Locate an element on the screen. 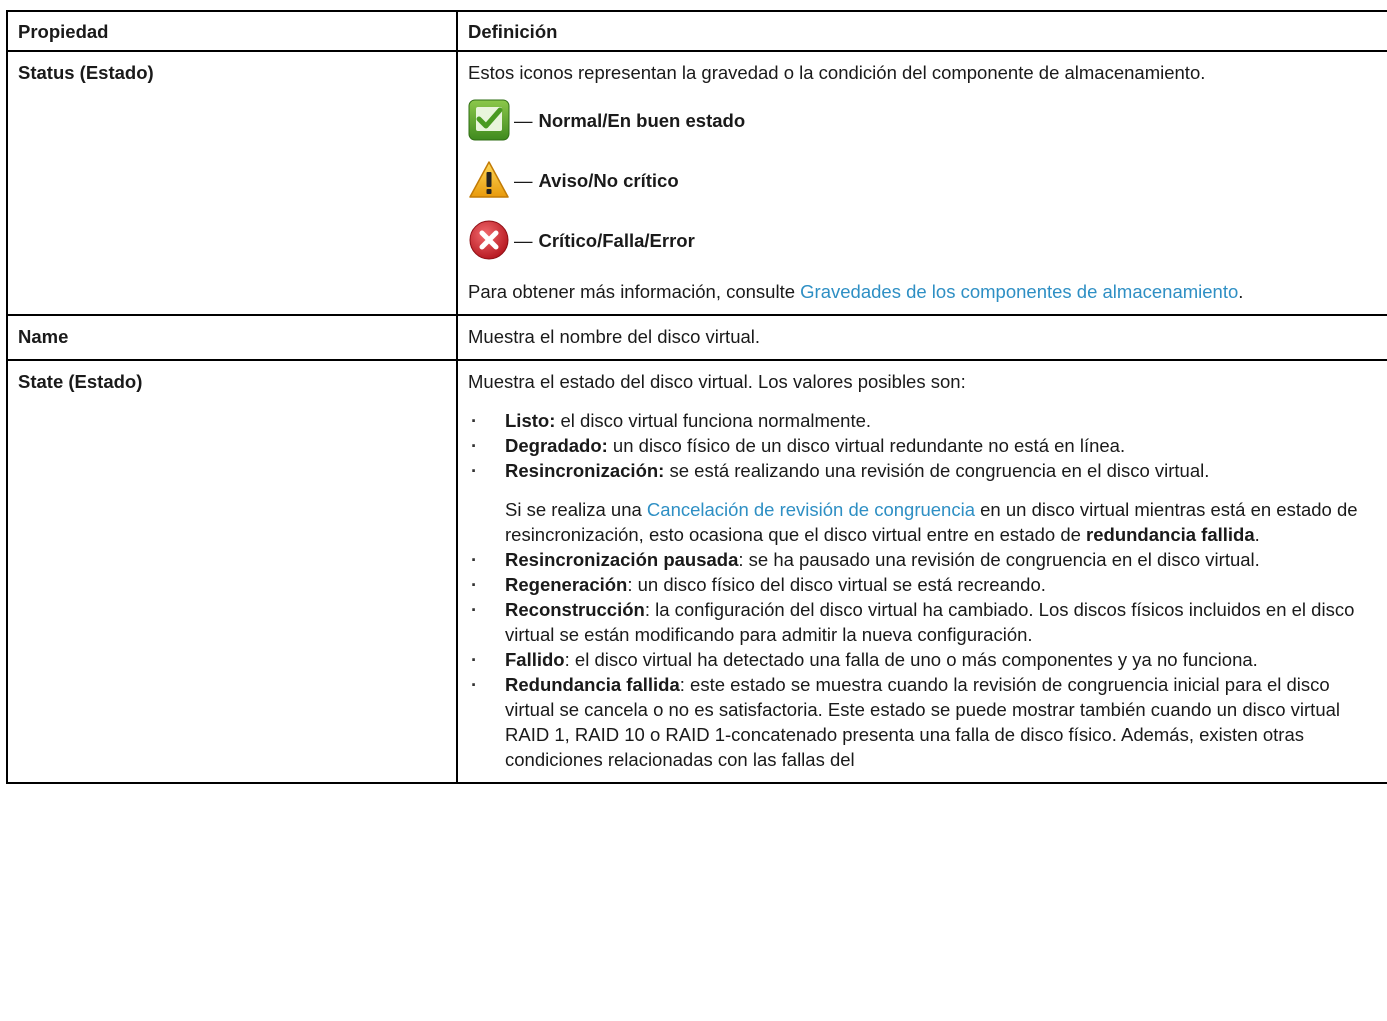  status-normal: — Normal/En buen estado is located at coordinates (926, 120).